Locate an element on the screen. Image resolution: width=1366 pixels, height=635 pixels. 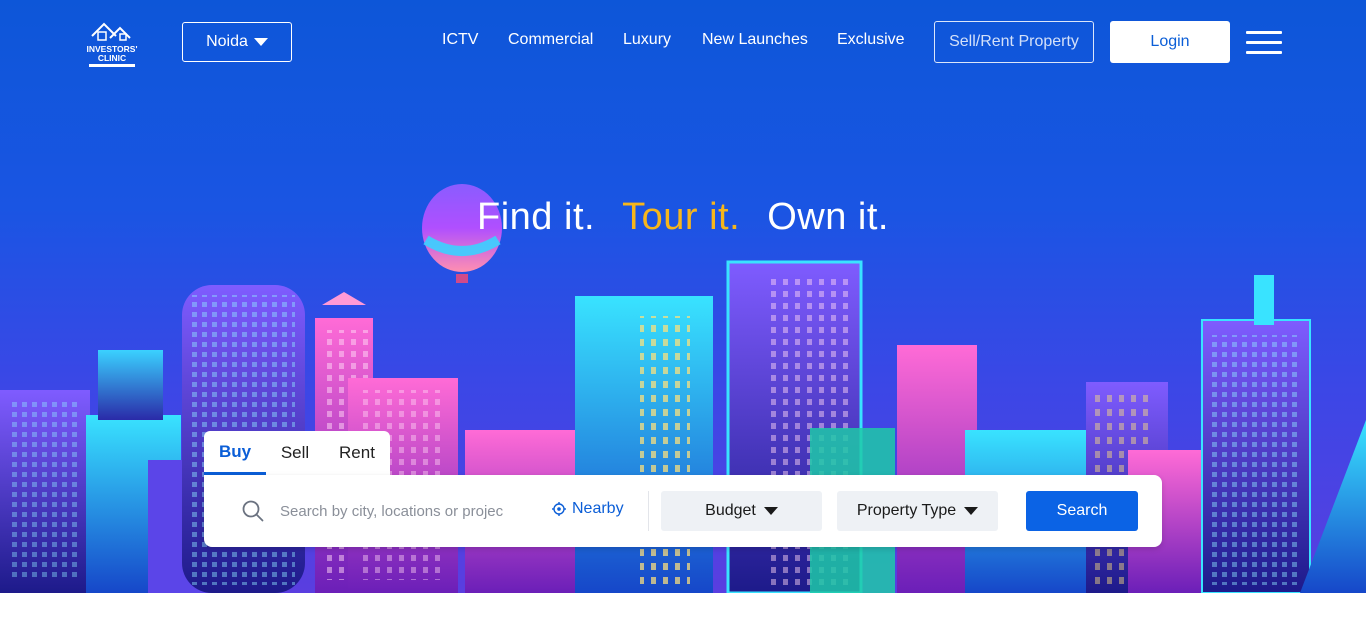
property-type-label: Property Type is located at coordinates (906, 510).